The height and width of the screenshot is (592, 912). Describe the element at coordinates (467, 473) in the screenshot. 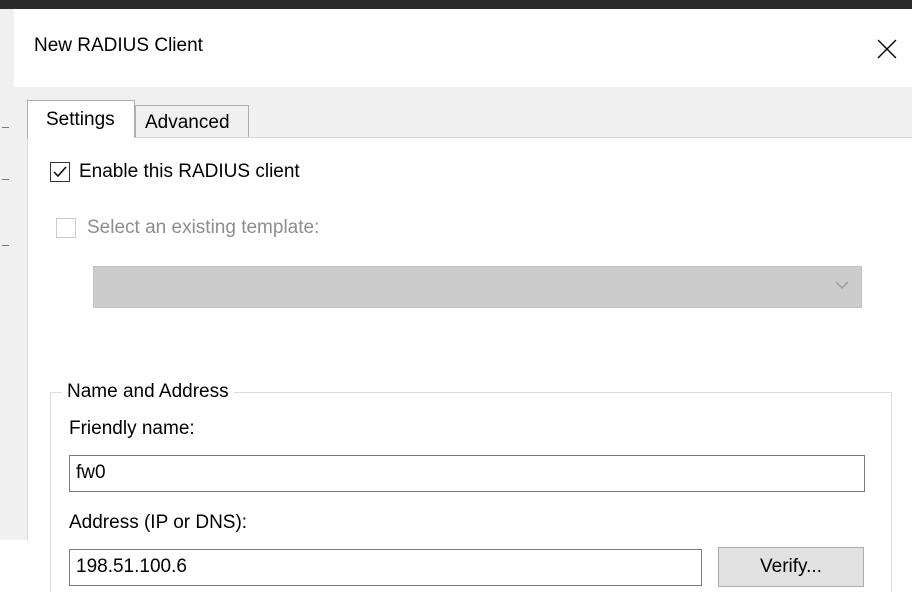

I see `friendly-name-input: fw0` at that location.